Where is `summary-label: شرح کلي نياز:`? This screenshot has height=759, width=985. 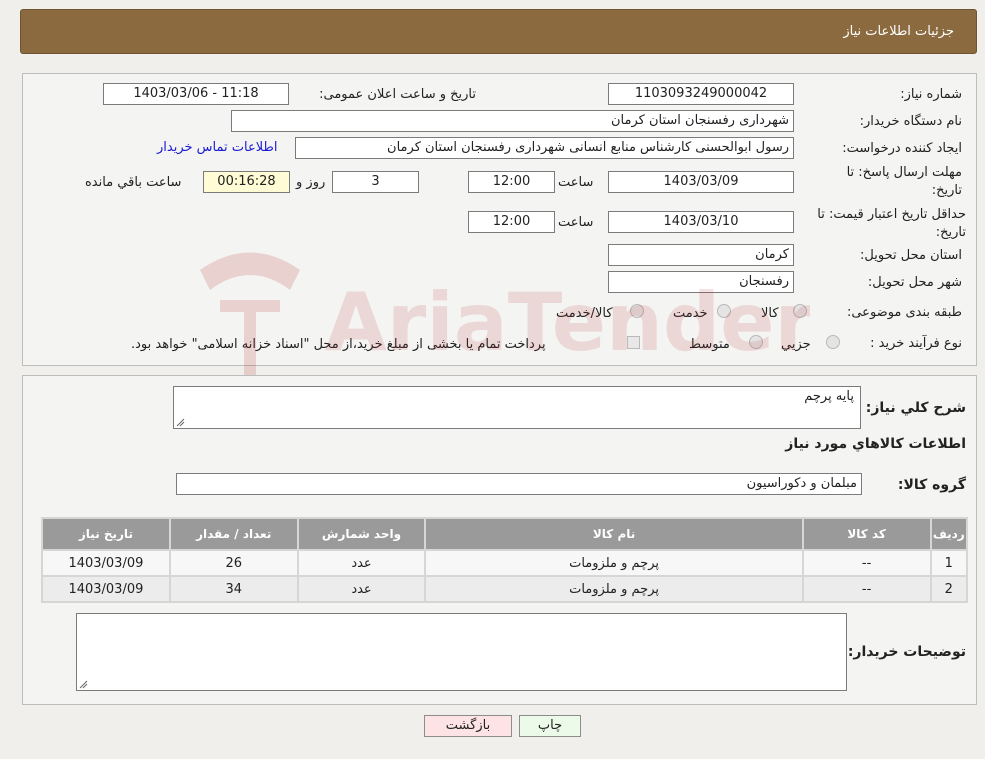 summary-label: شرح کلي نياز: is located at coordinates (915, 408).